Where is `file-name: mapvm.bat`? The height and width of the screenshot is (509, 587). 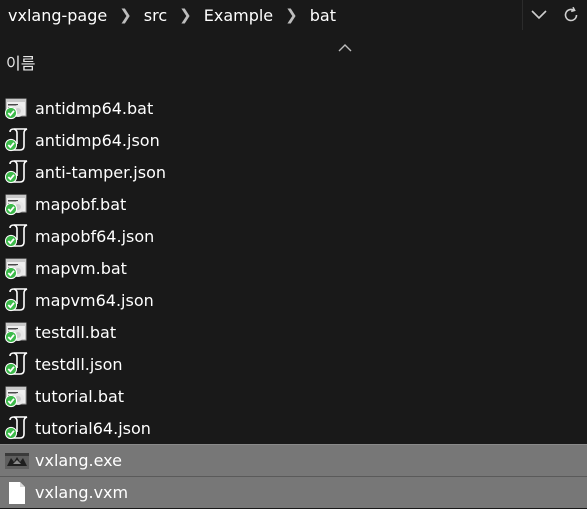 file-name: mapvm.bat is located at coordinates (81, 268).